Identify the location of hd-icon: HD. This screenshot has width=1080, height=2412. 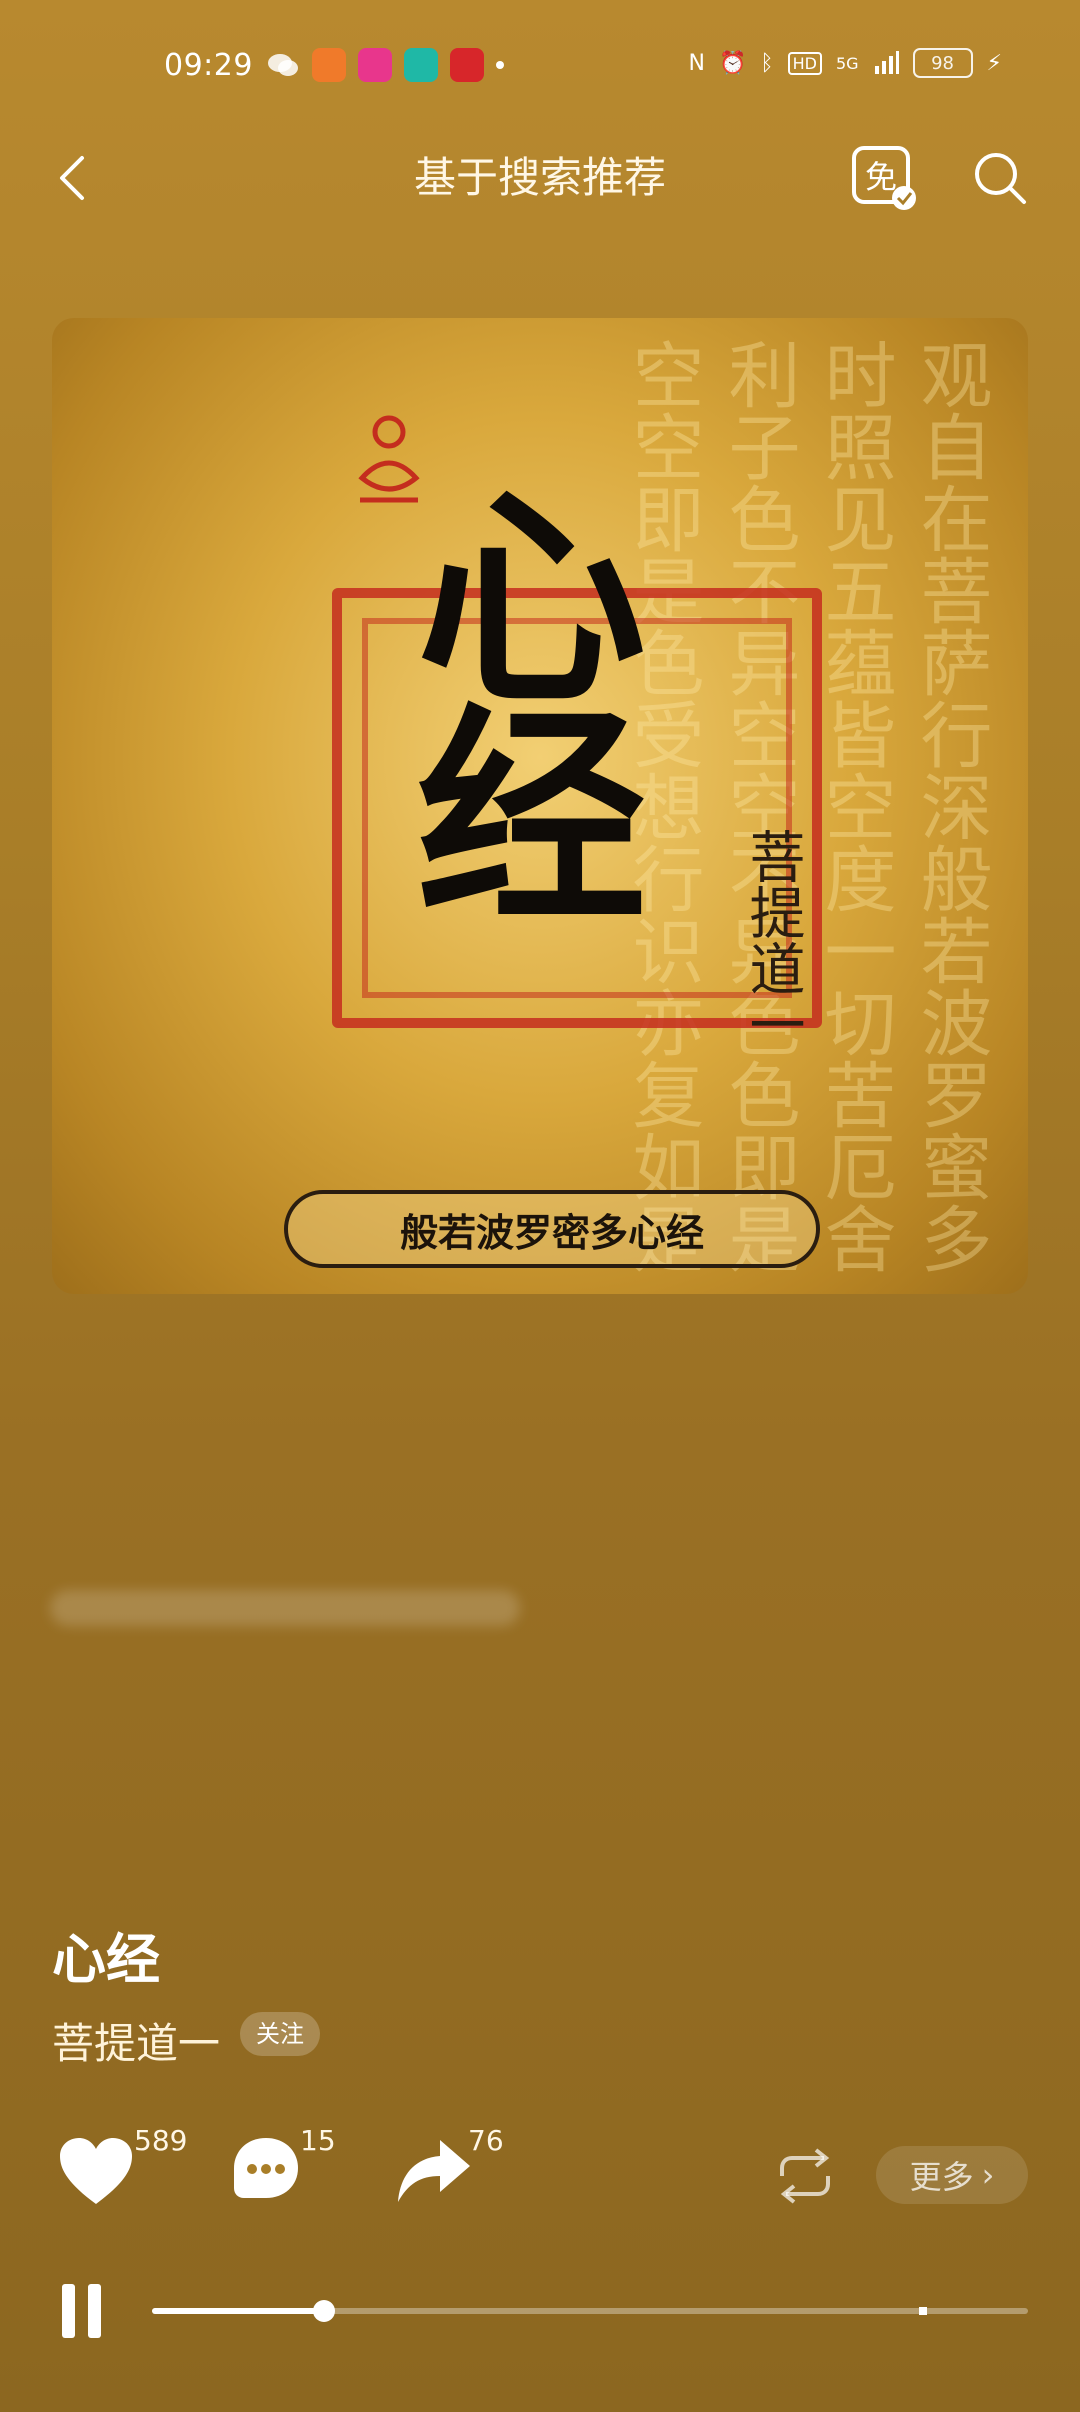
(804, 63).